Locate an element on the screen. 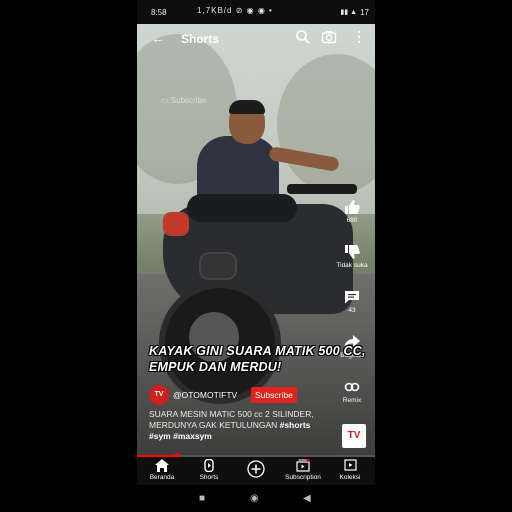 This screenshot has width=512, height=512. hashtag-shorts: #shorts is located at coordinates (295, 425).